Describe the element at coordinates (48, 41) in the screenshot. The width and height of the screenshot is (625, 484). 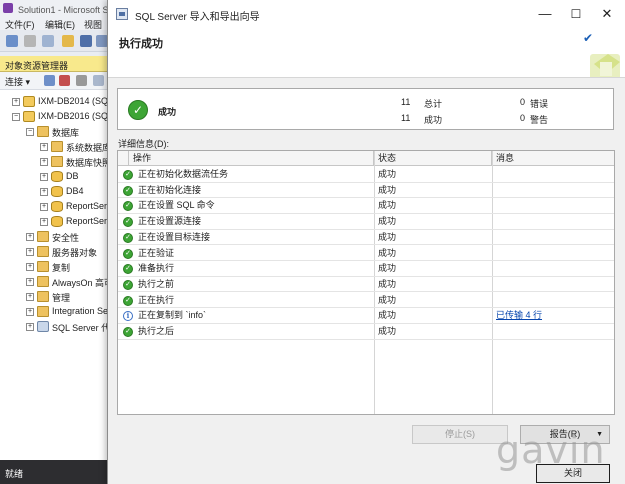
I see `new-project-icon` at that location.